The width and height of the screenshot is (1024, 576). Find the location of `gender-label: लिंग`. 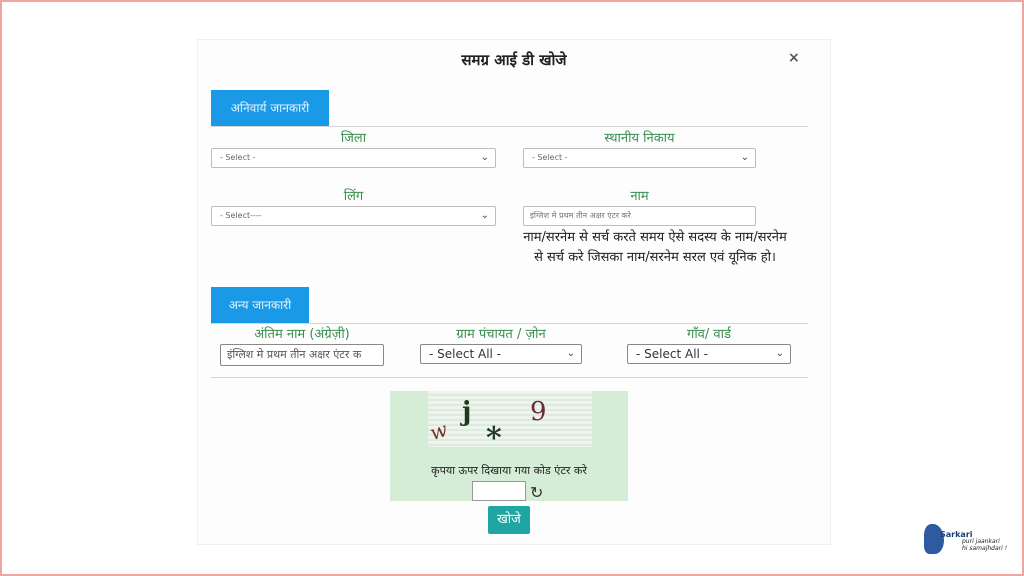

gender-label: लिंग is located at coordinates (353, 196).